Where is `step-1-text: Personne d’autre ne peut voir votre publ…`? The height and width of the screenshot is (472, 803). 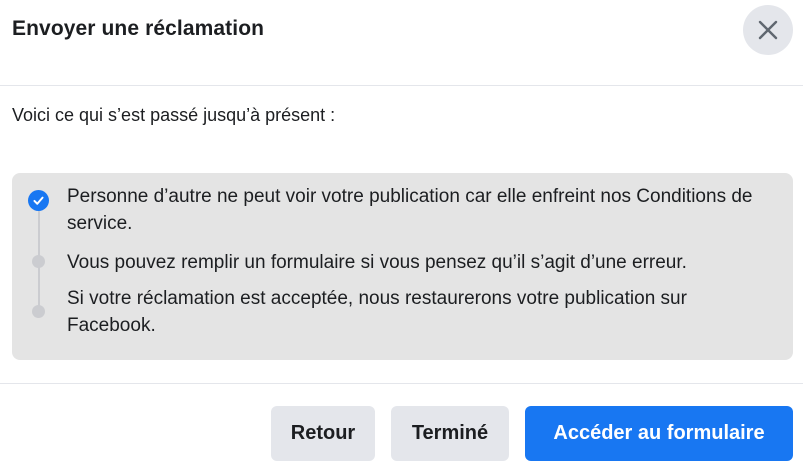
step-1-text: Personne d’autre ne peut voir votre publ… is located at coordinates (410, 210).